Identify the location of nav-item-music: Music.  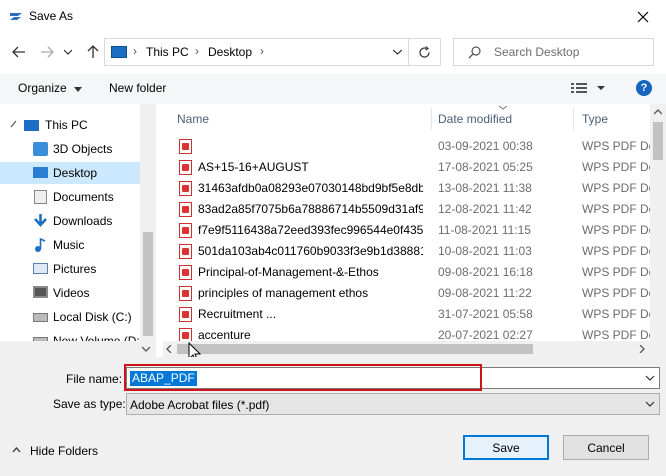
(70, 245).